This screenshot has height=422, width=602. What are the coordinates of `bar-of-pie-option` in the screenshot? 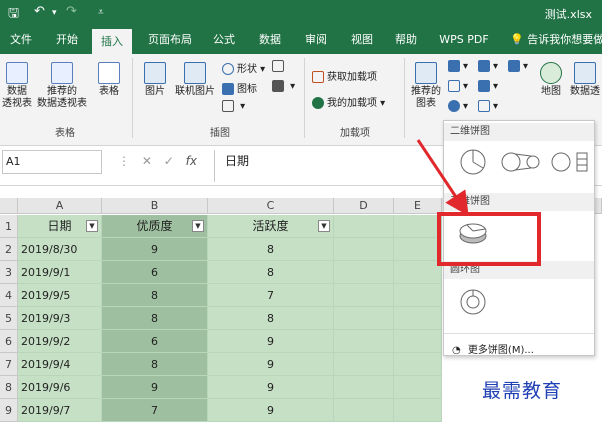 It's located at (570, 161).